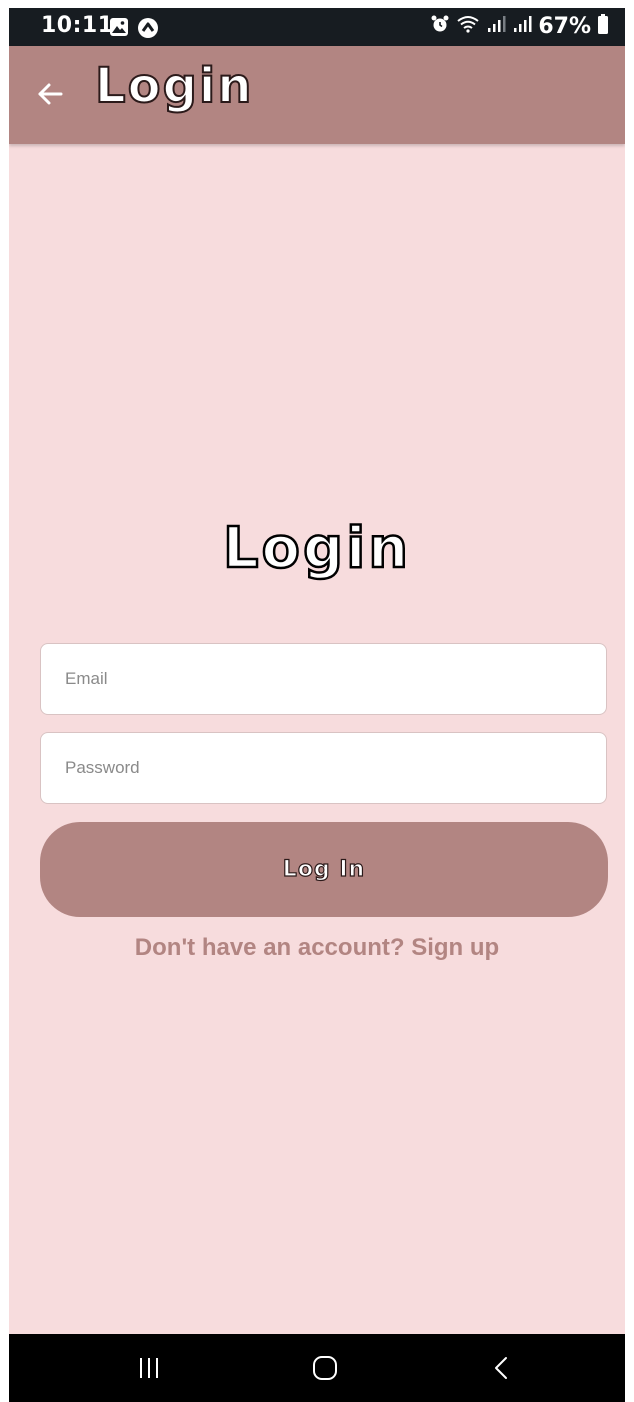 The image size is (634, 1402). I want to click on status-right-icons: 67%, so click(519, 26).